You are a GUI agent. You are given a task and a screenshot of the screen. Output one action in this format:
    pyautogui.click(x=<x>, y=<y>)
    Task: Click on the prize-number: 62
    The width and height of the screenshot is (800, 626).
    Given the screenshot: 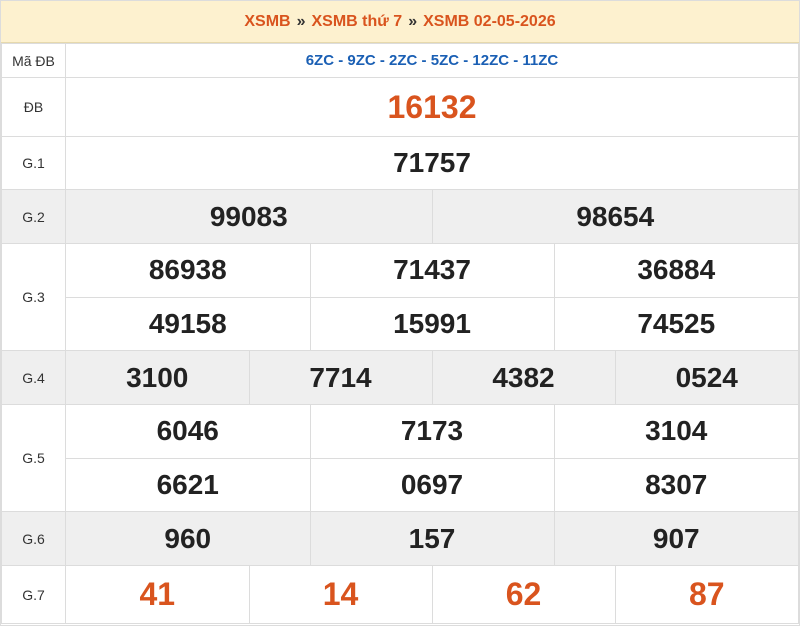 What is the action you would take?
    pyautogui.click(x=523, y=594)
    